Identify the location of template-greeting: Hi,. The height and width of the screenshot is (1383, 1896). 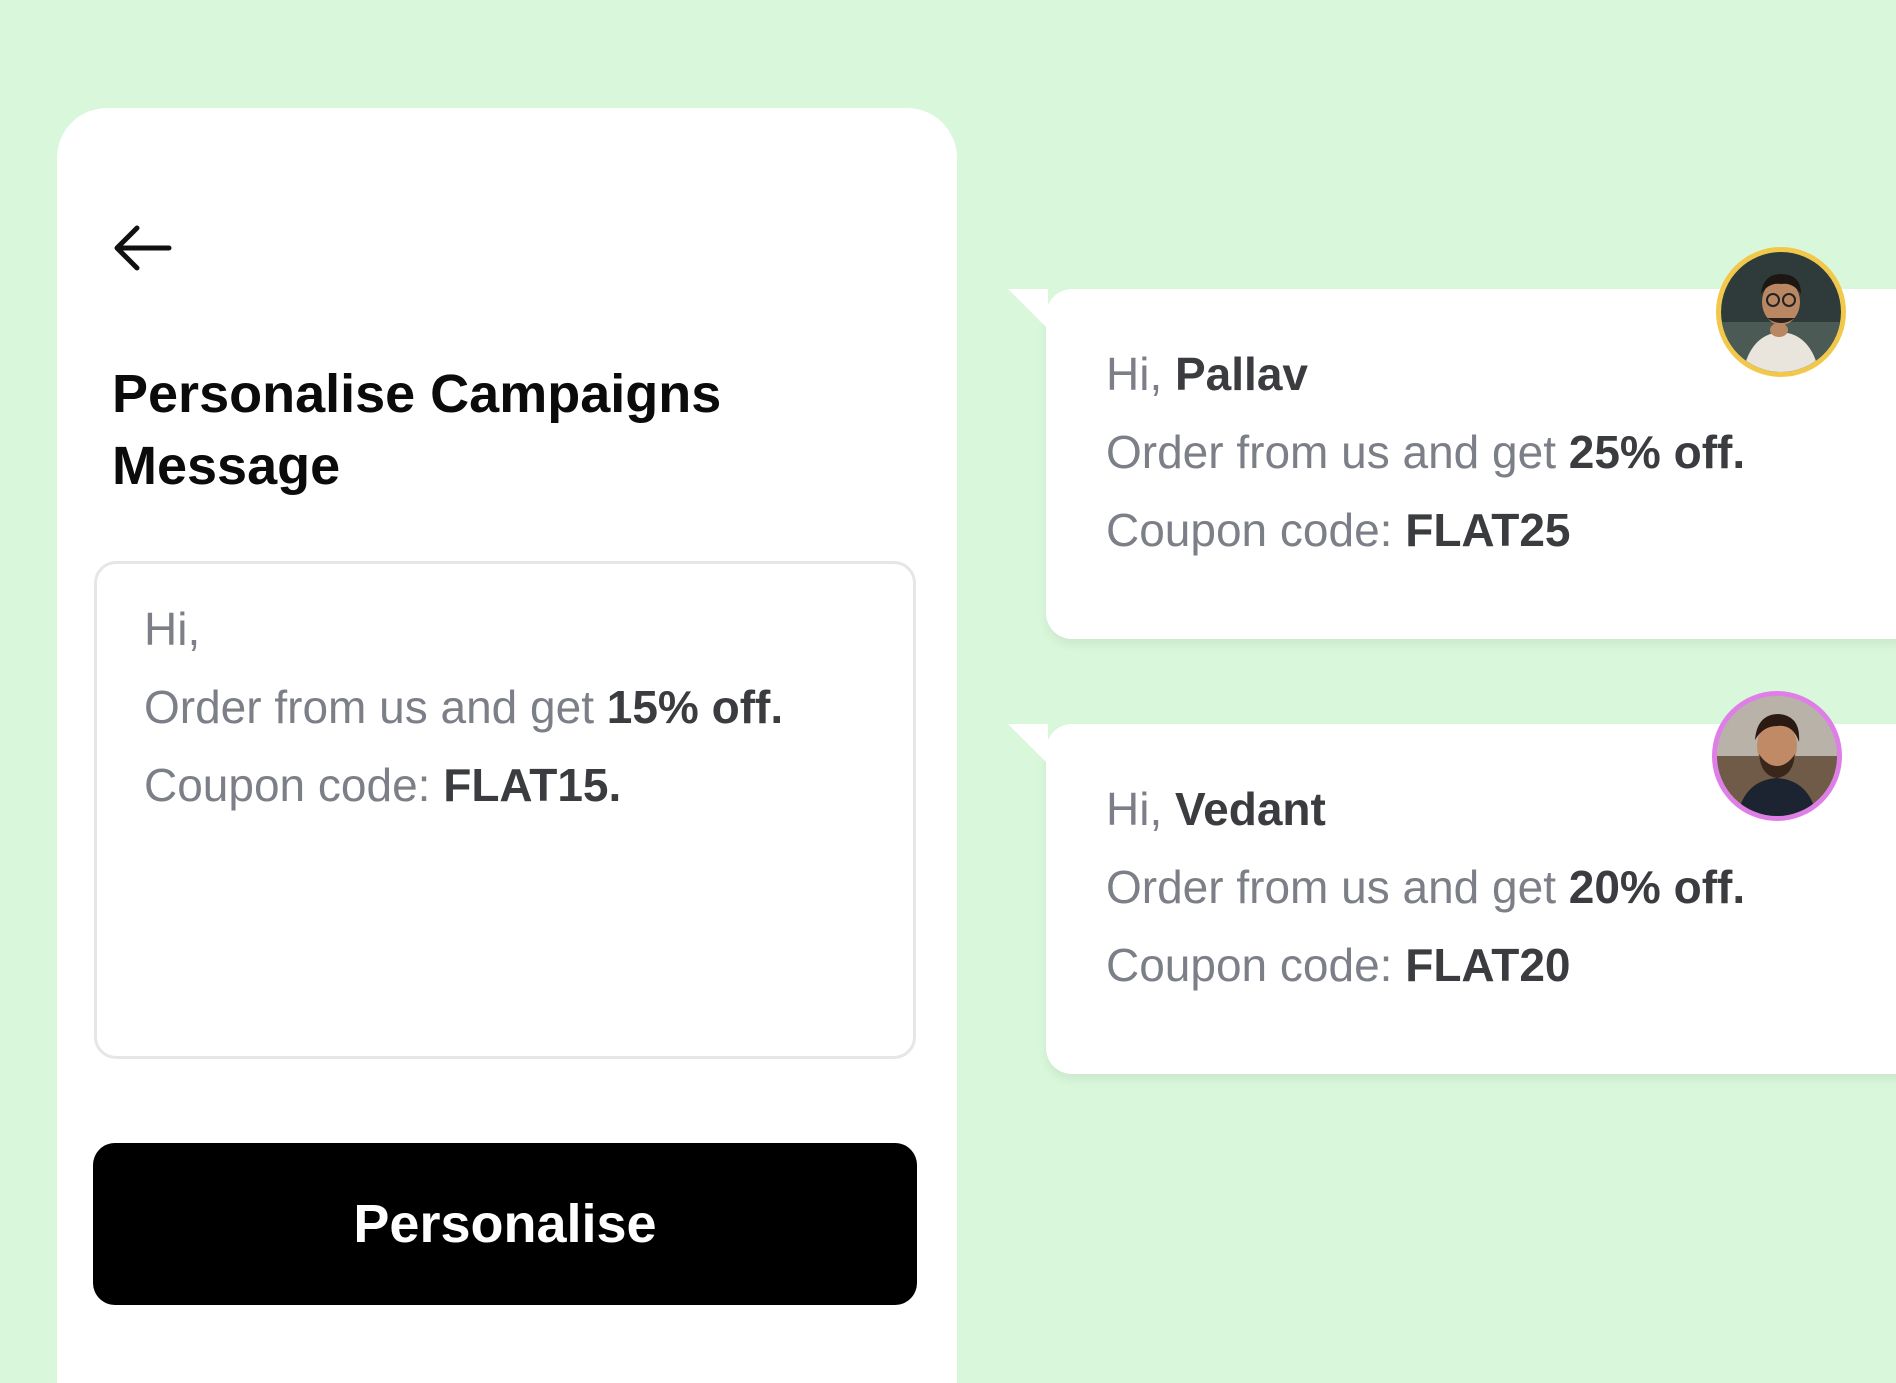
(172, 629).